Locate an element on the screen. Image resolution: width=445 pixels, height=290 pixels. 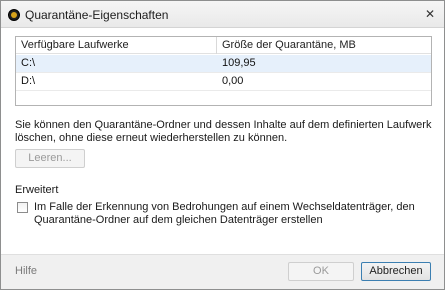
column-header-size: Größe der Quarantäne, MB is located at coordinates (289, 45).